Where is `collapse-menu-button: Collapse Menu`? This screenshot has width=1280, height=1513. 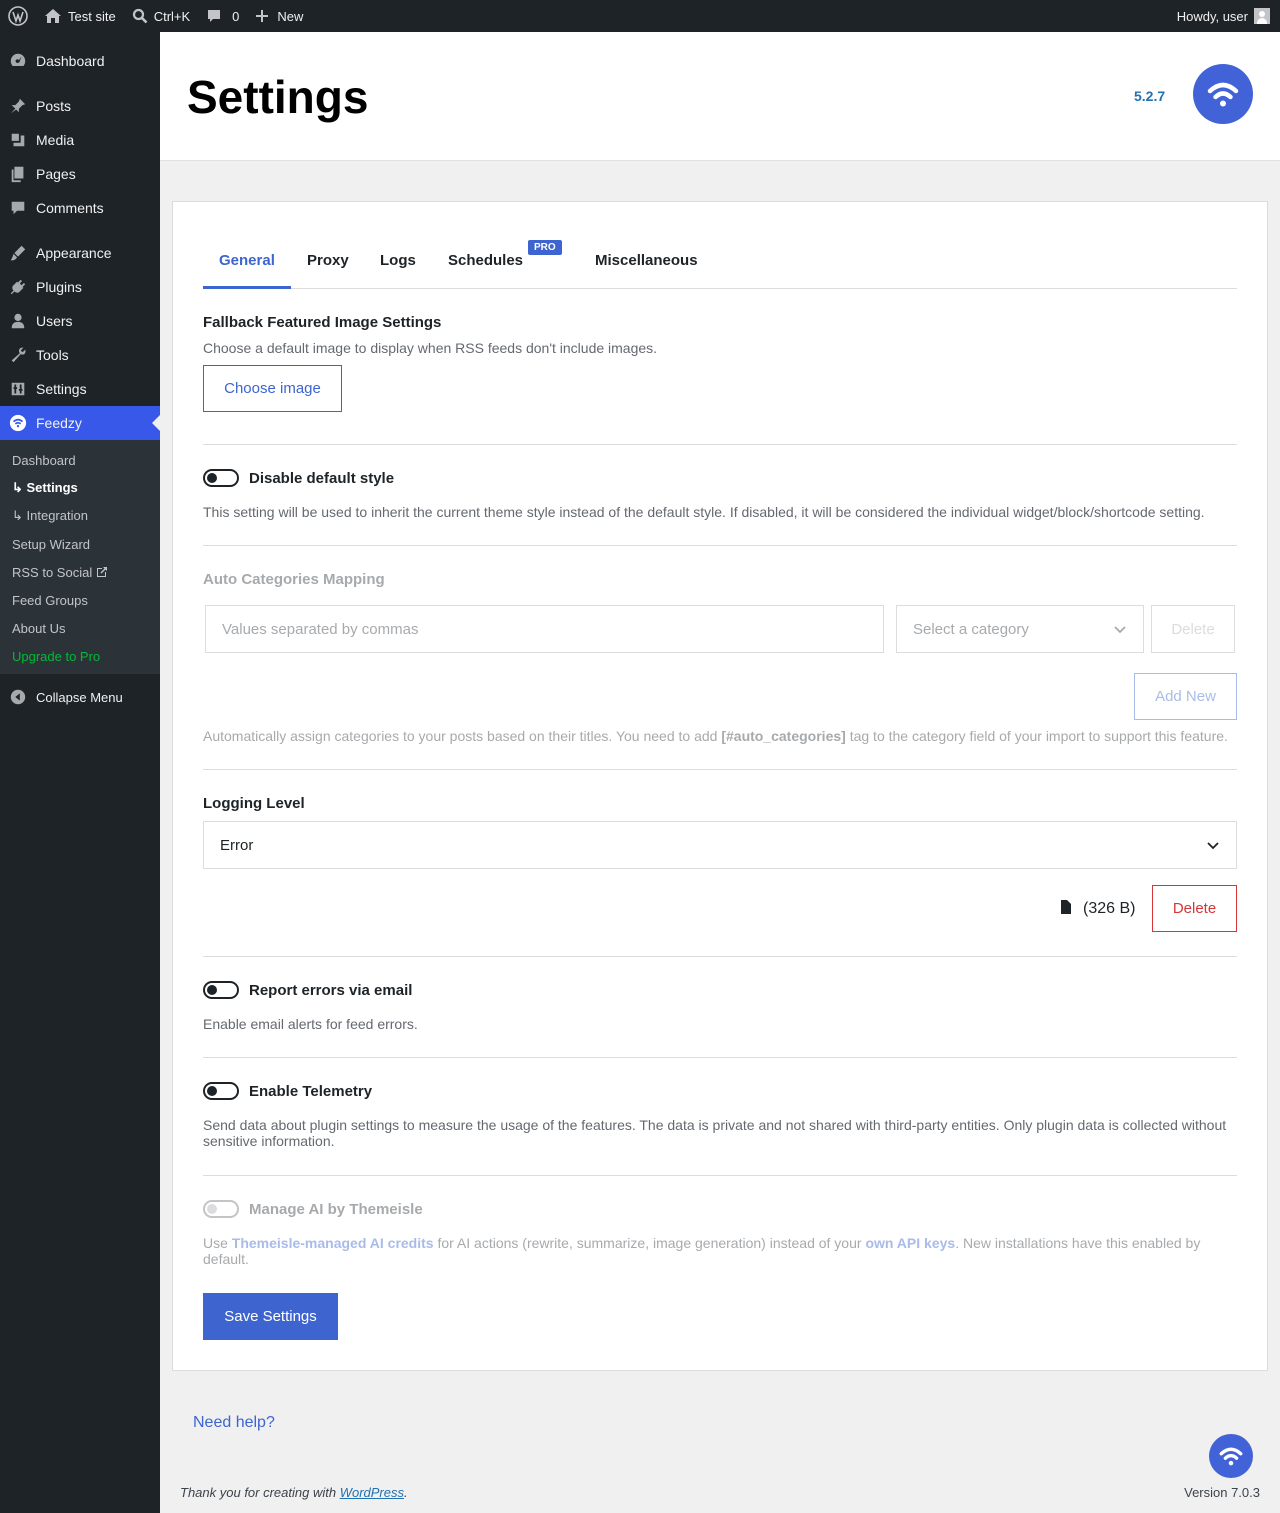 collapse-menu-button: Collapse Menu is located at coordinates (80, 697).